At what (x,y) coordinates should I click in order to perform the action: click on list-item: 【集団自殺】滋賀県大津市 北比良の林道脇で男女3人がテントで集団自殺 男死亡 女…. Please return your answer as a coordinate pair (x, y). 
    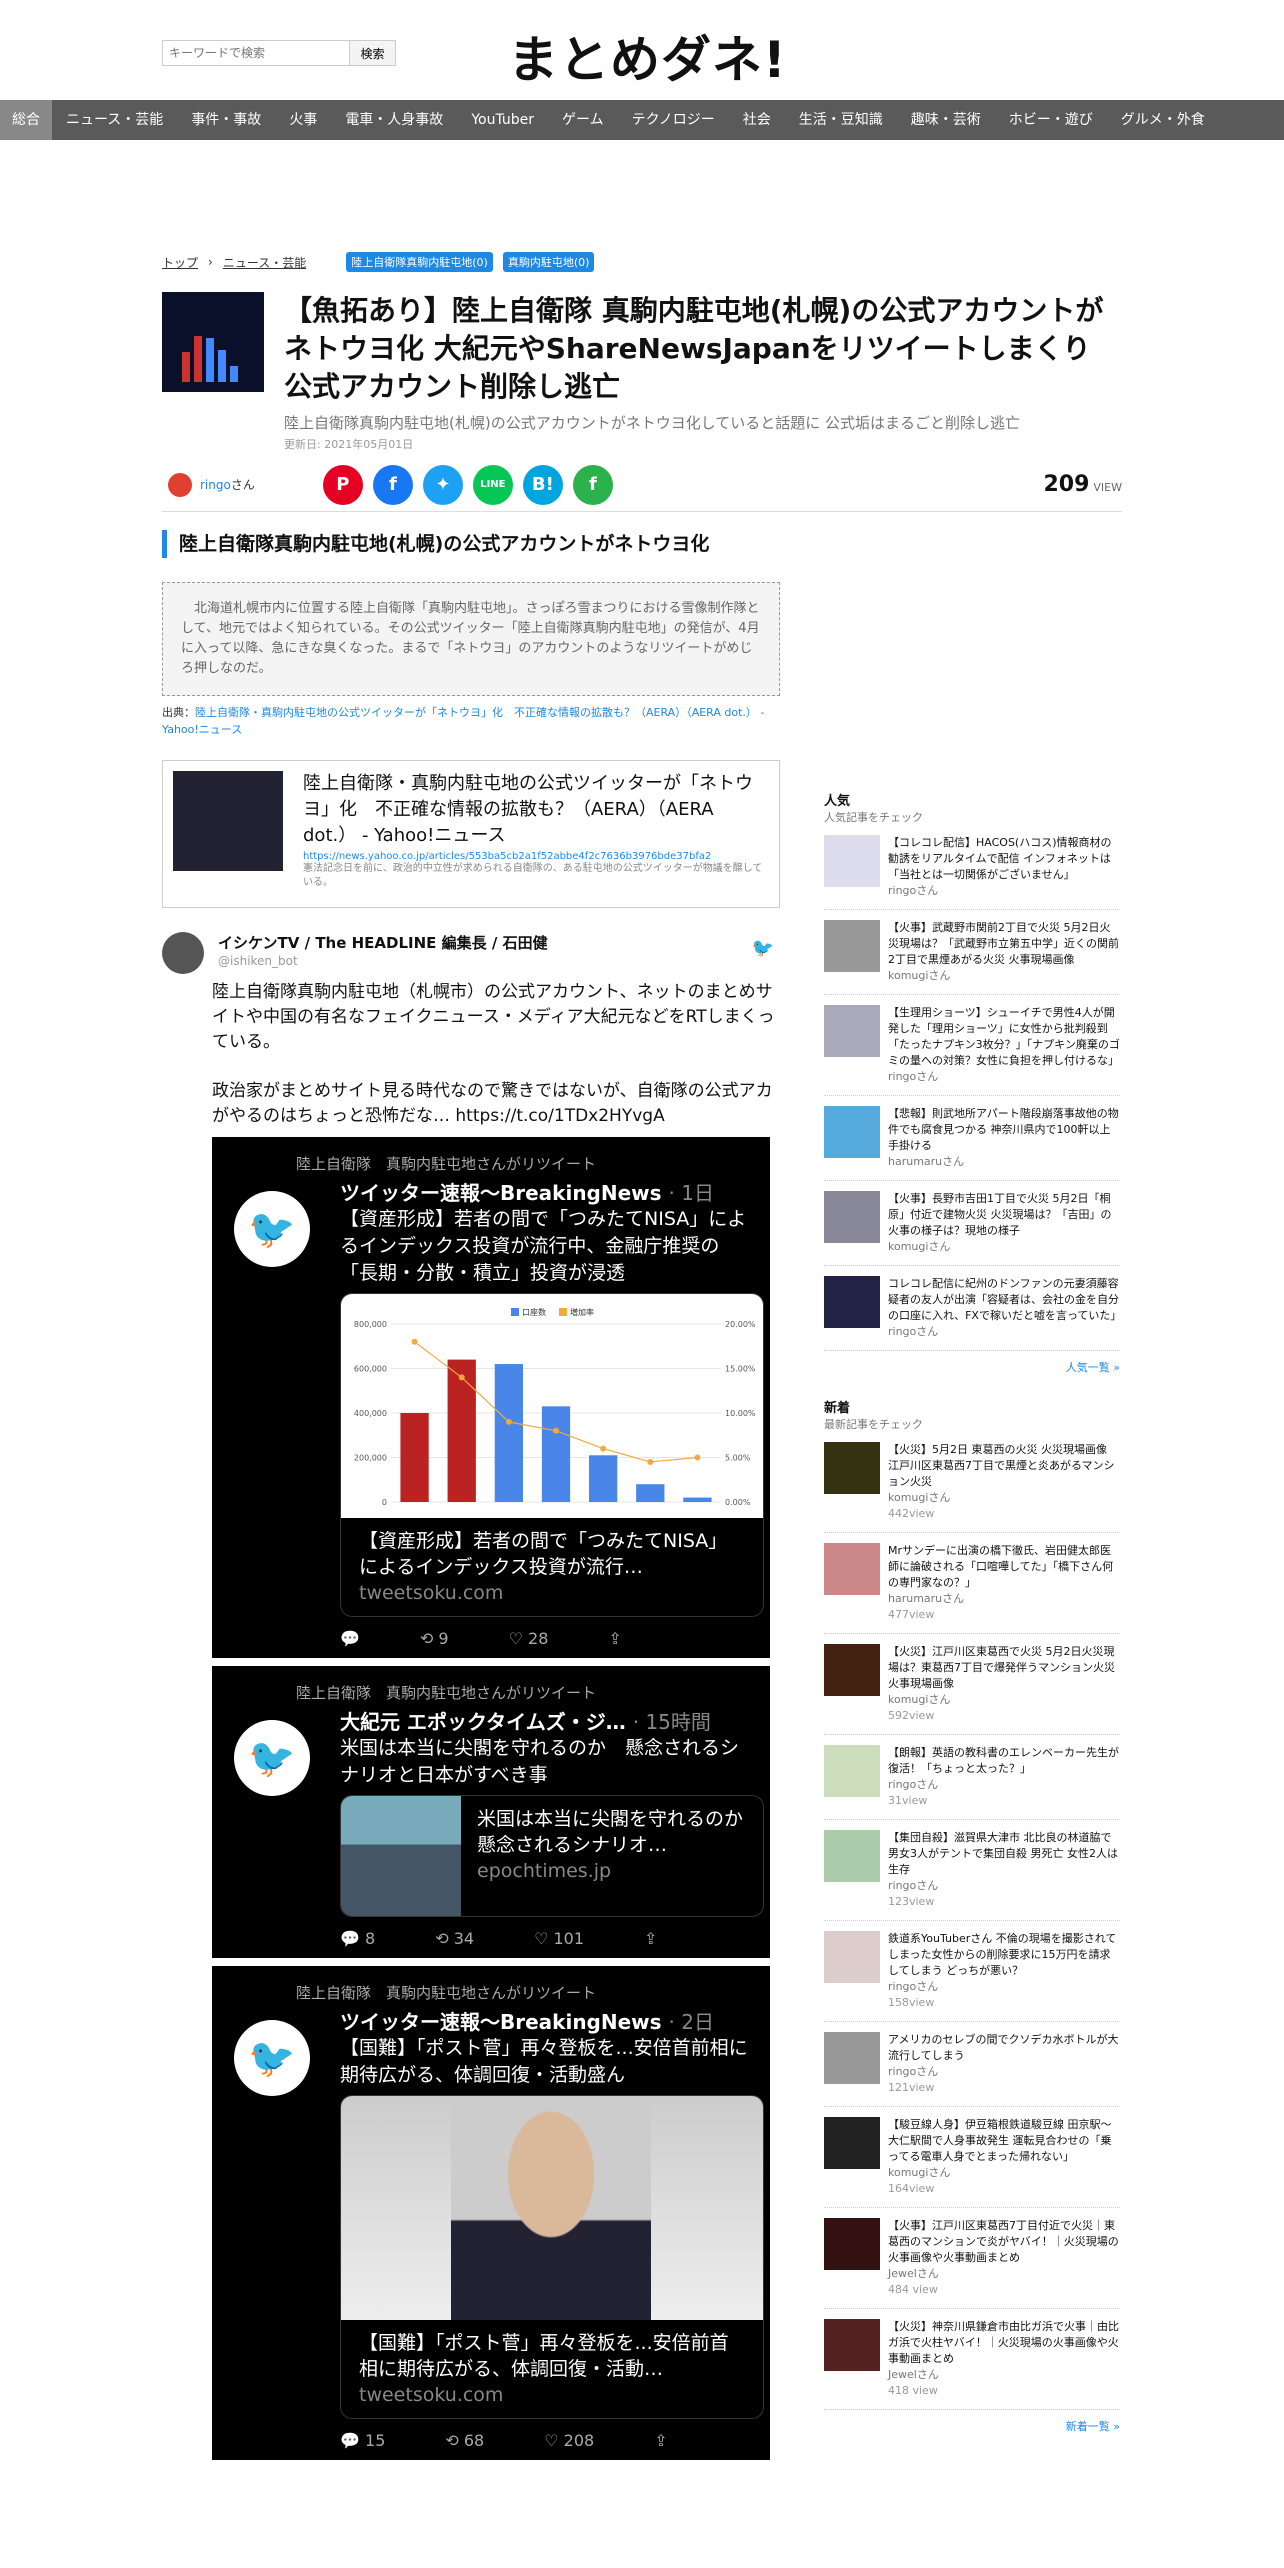
    Looking at the image, I should click on (972, 1870).